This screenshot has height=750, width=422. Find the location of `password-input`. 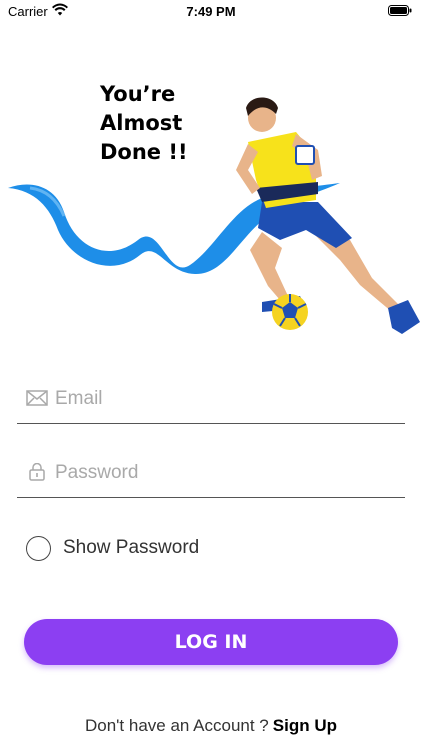

password-input is located at coordinates (225, 473).